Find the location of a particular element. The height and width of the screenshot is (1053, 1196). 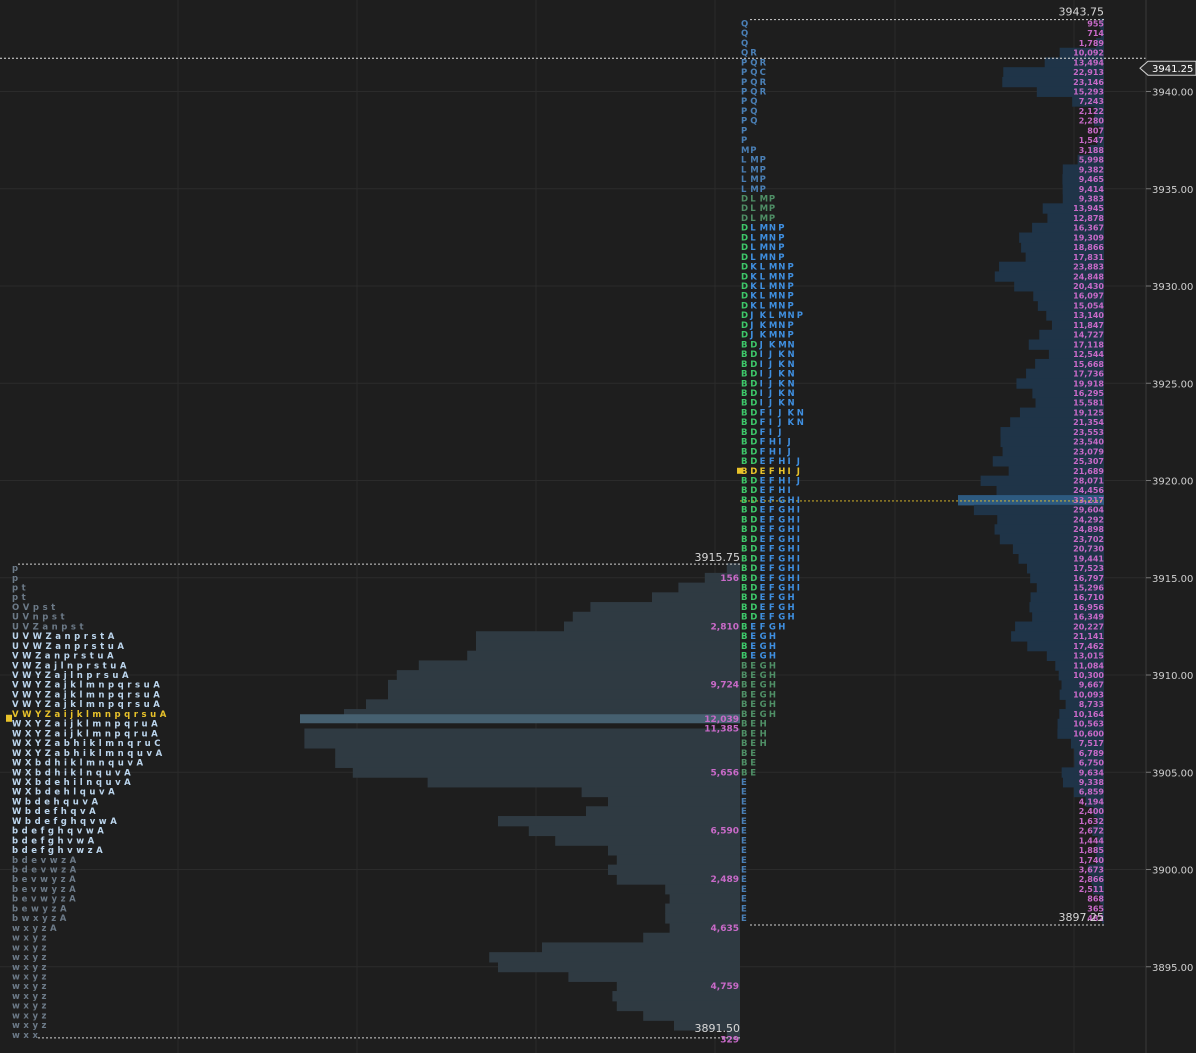

volume-label-right: 11,847 is located at coordinates (1088, 325).